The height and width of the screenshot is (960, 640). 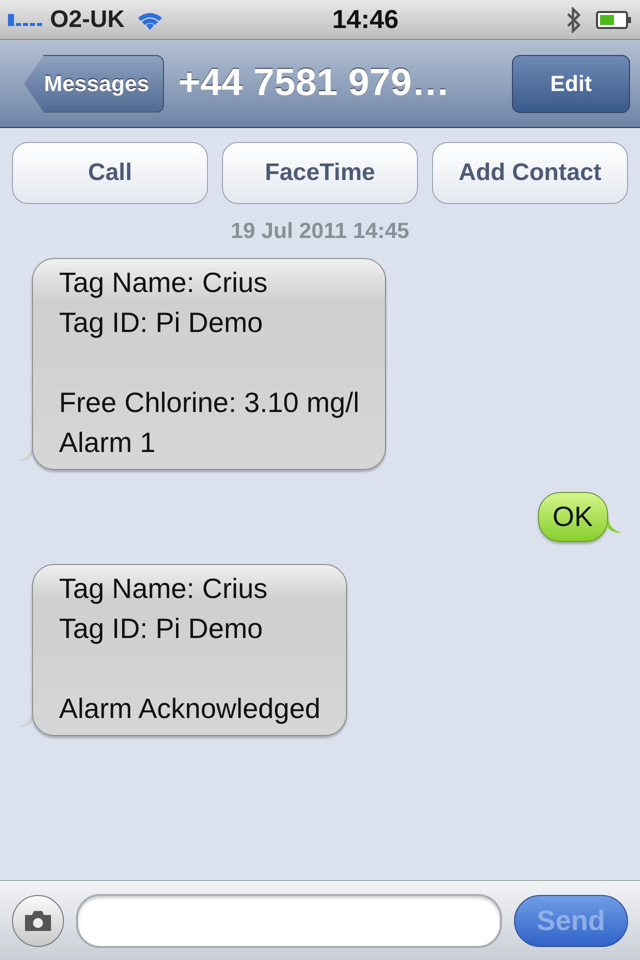 I want to click on edit-button: Edit, so click(x=571, y=83).